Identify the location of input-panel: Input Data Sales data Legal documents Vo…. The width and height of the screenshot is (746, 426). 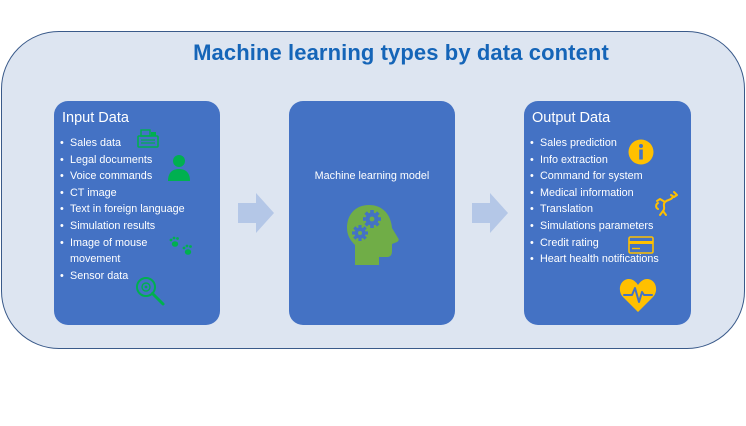
(137, 213).